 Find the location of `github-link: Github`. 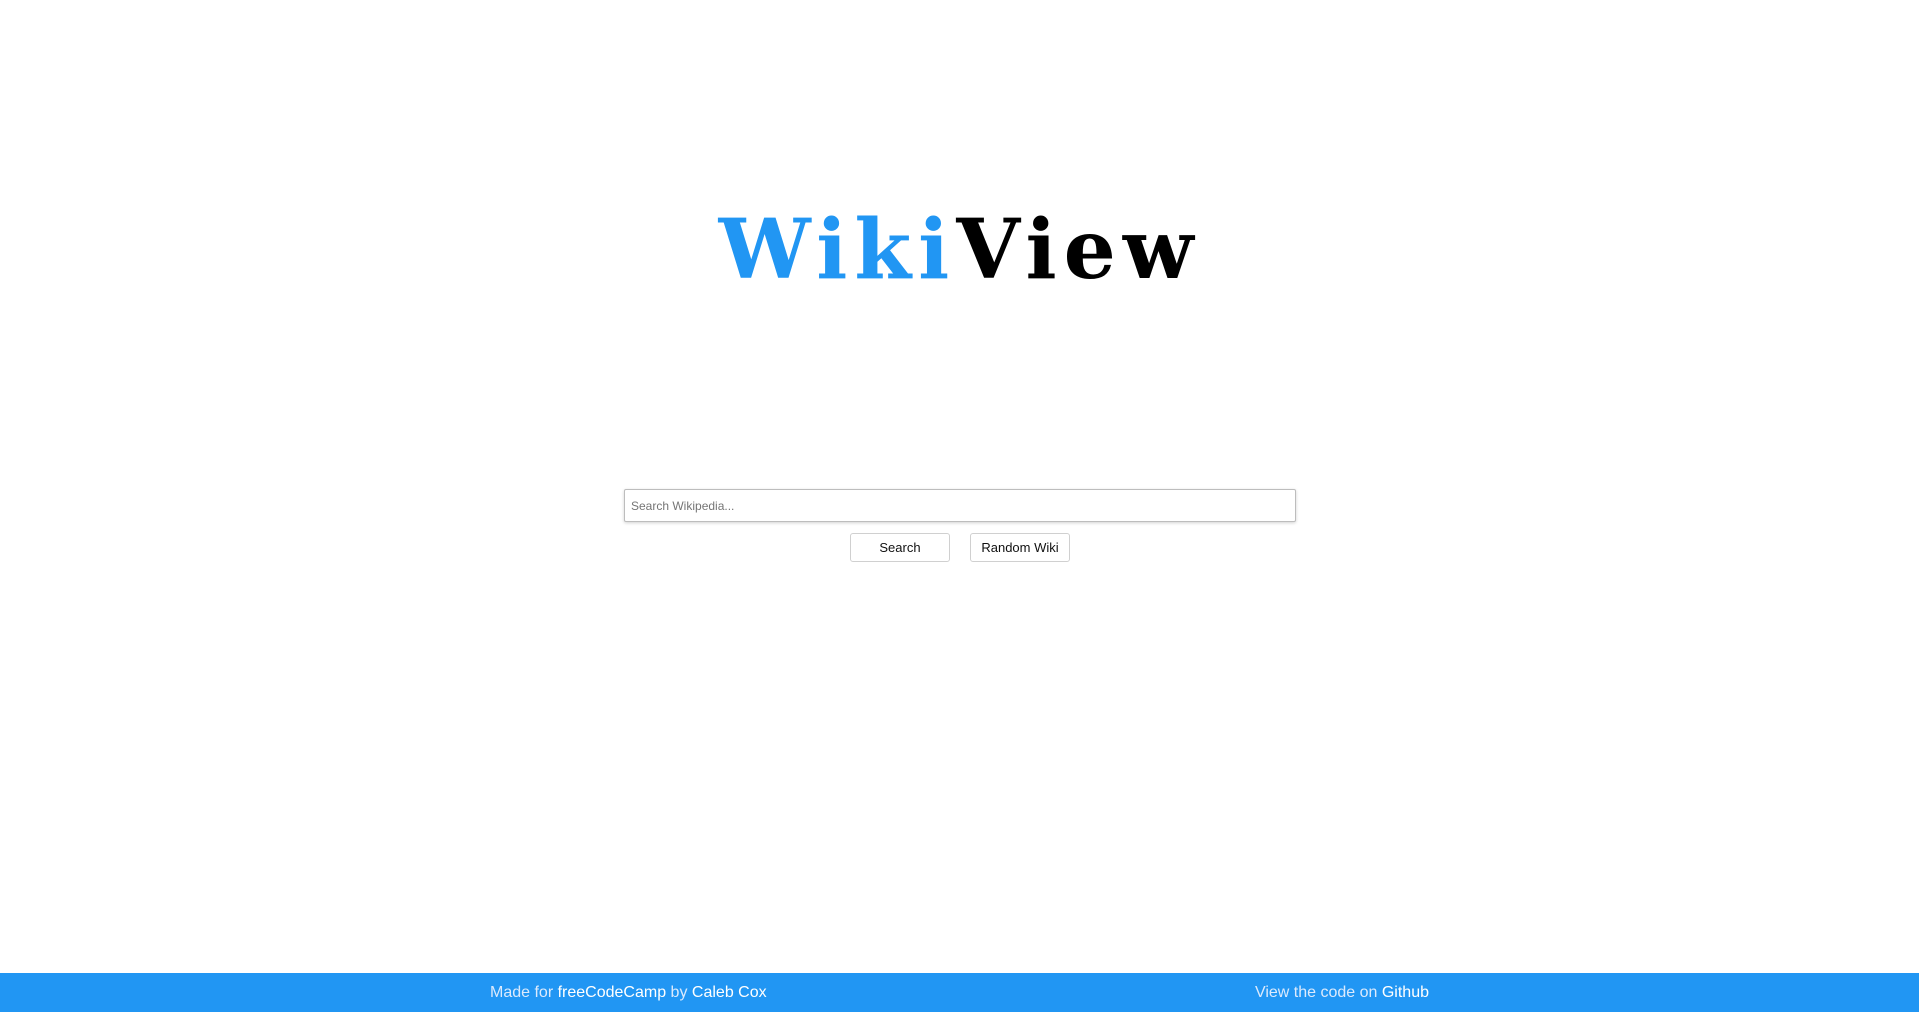

github-link: Github is located at coordinates (1405, 992).